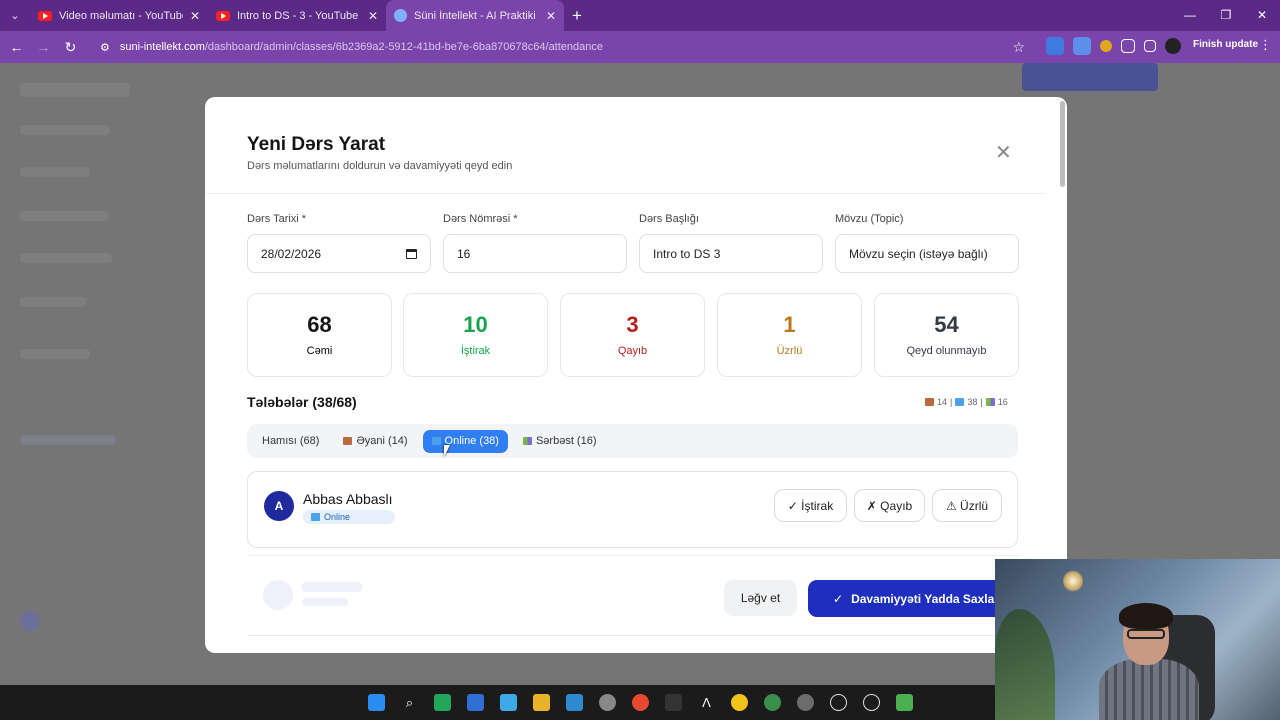 This screenshot has height=720, width=1280. What do you see at coordinates (223, 15) in the screenshot?
I see `youtube-icon` at bounding box center [223, 15].